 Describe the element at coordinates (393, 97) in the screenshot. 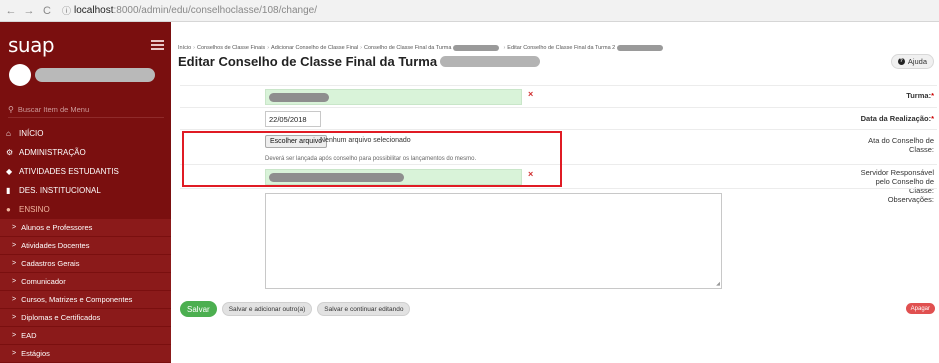

I see `turma-field` at that location.